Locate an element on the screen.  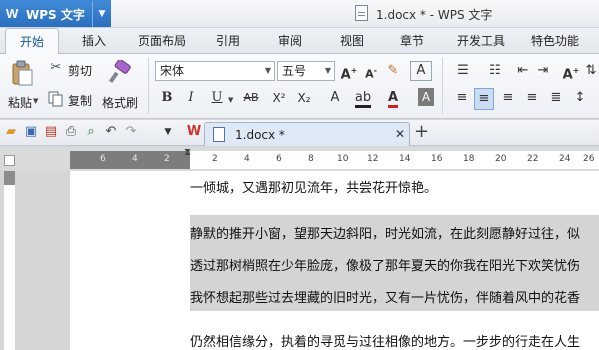
underline-icon: U is located at coordinates (217, 98).